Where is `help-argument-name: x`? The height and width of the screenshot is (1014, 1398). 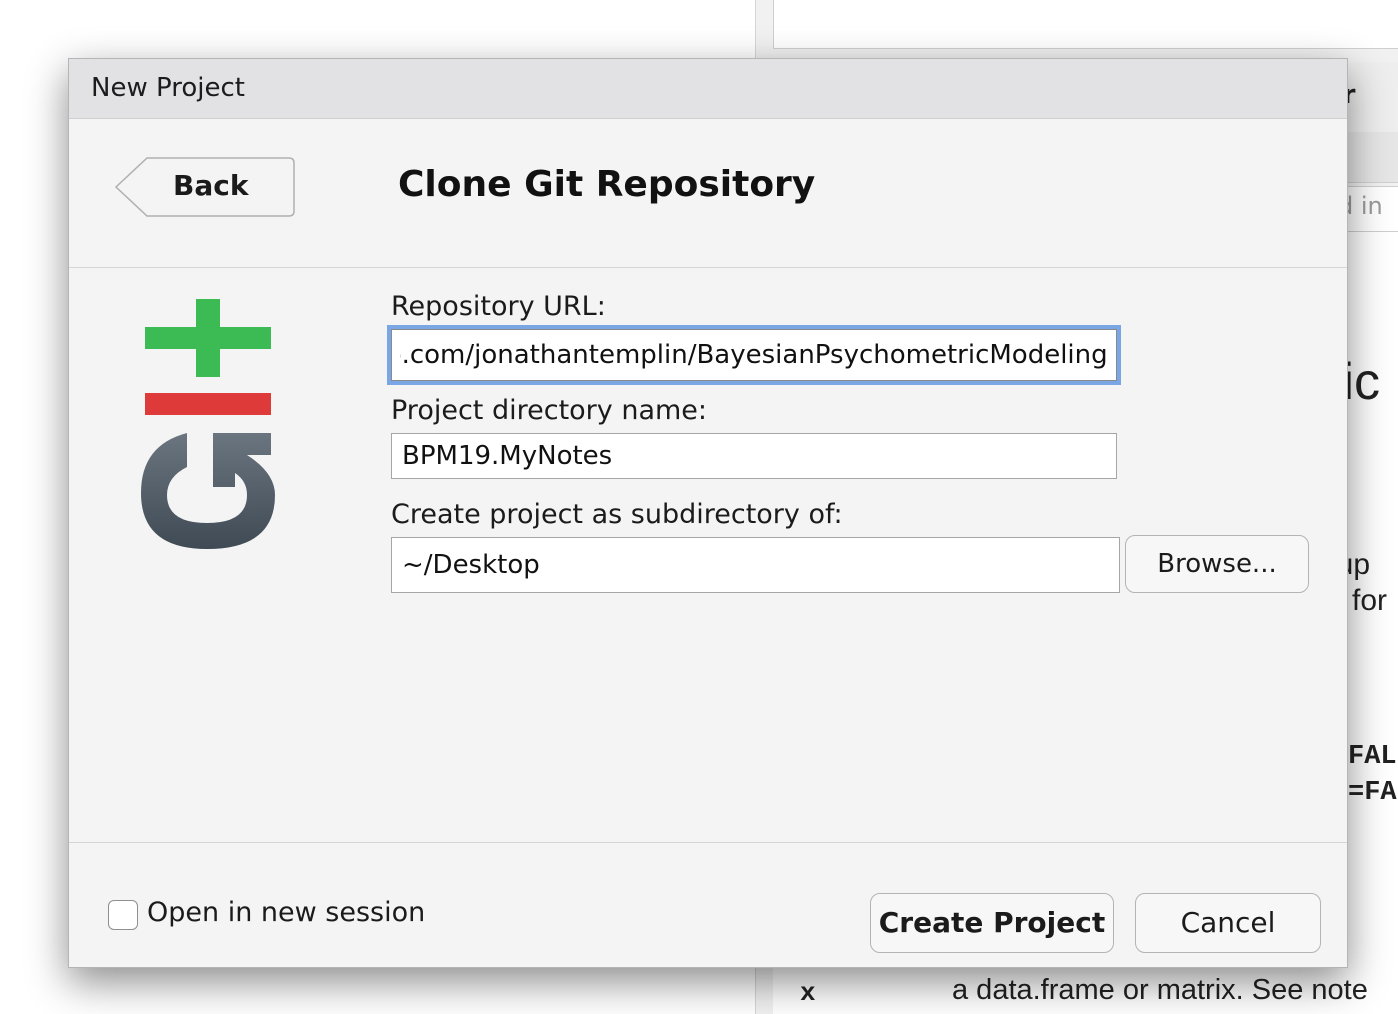
help-argument-name: x is located at coordinates (808, 993).